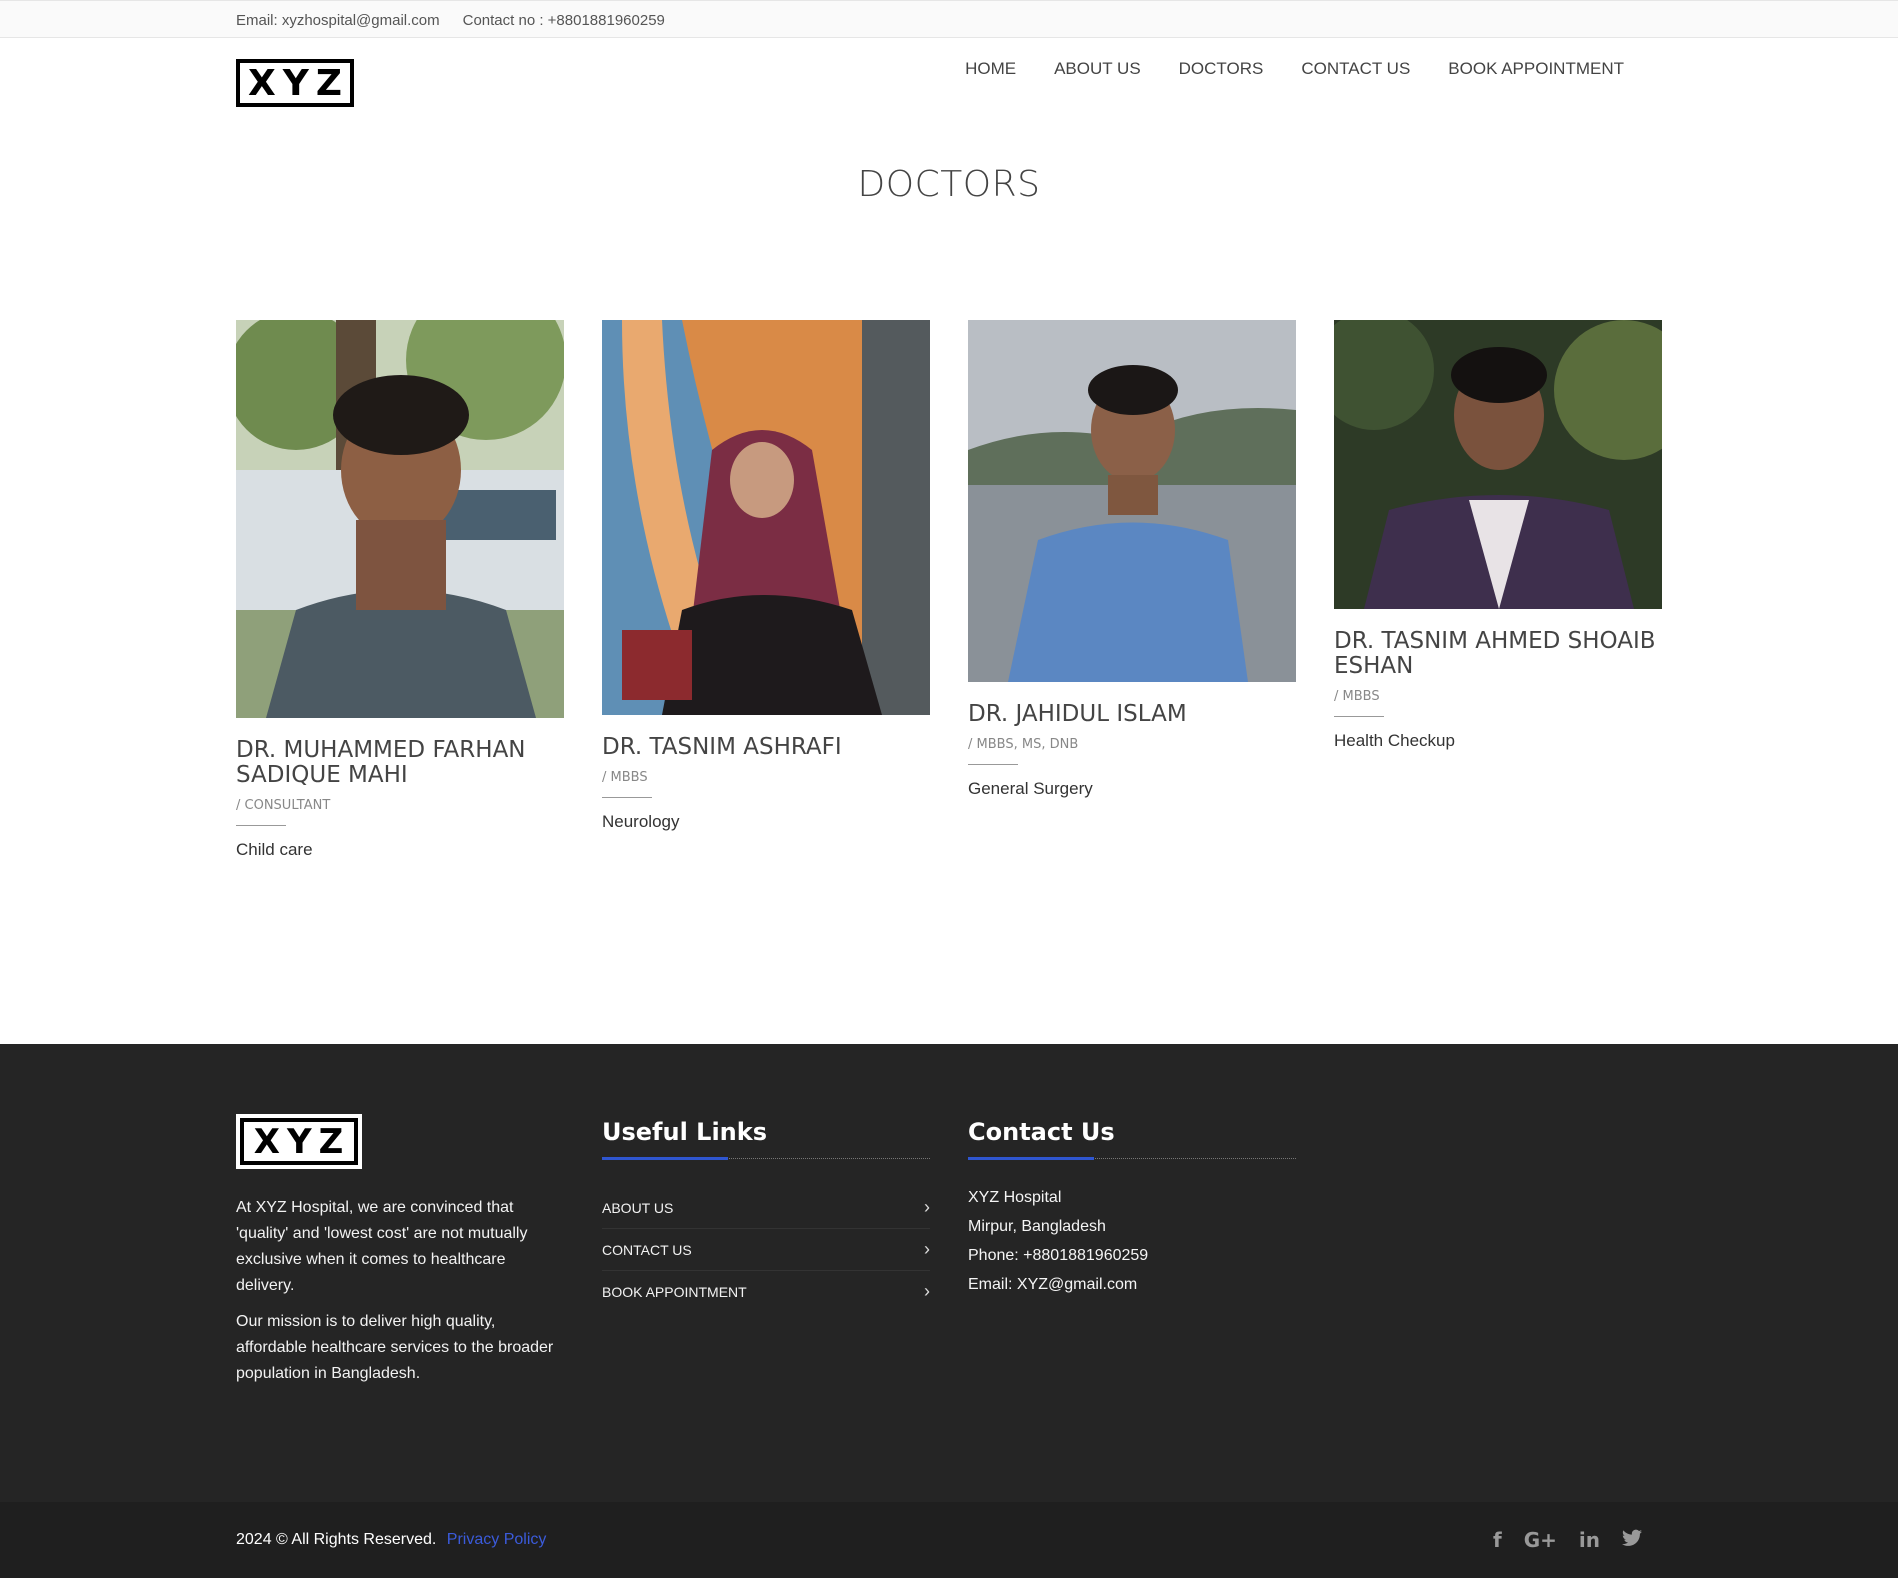 This screenshot has width=1898, height=1578. Describe the element at coordinates (1355, 69) in the screenshot. I see `nav-contact-us: CONTACT US` at that location.